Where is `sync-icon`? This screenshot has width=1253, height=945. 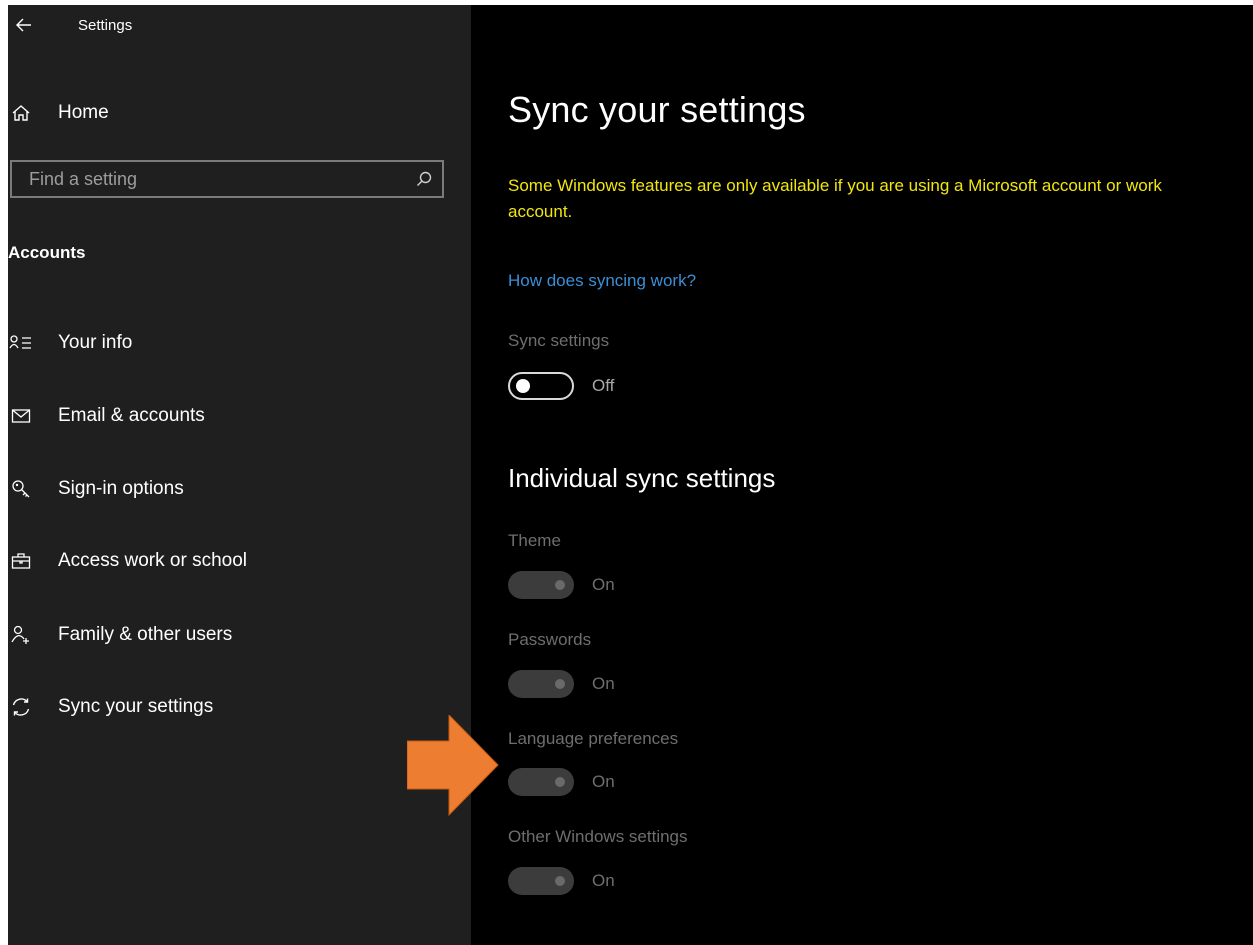
sync-icon is located at coordinates (21, 707).